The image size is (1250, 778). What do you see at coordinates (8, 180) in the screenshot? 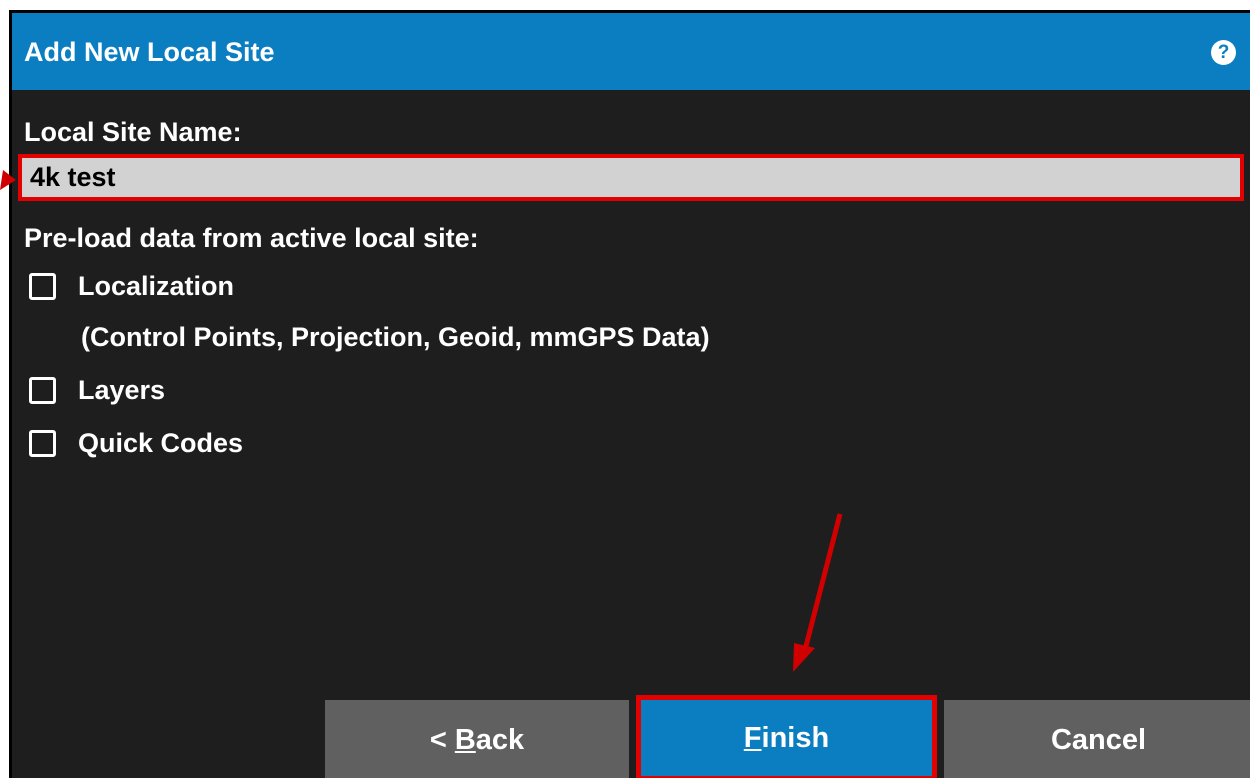
I see `annotation-arrowhead-name` at bounding box center [8, 180].